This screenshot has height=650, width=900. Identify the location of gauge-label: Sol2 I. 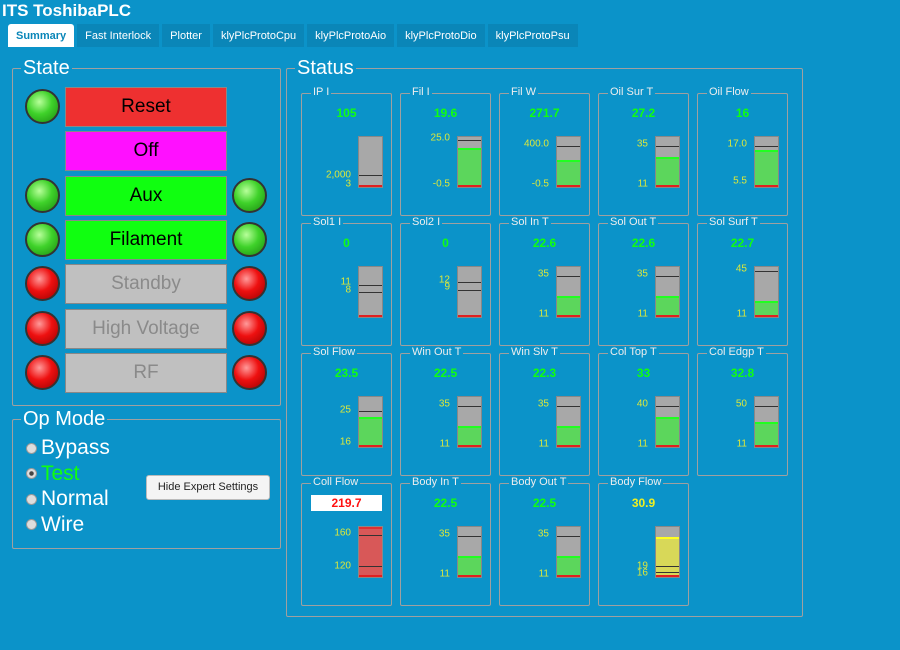
(426, 222).